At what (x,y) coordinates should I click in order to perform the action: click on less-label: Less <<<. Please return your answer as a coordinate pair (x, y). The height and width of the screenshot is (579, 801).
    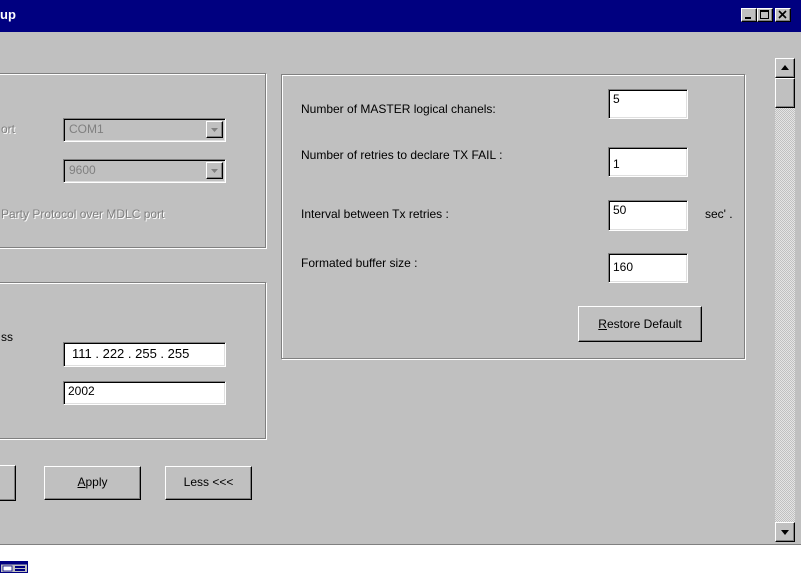
    Looking at the image, I should click on (208, 482).